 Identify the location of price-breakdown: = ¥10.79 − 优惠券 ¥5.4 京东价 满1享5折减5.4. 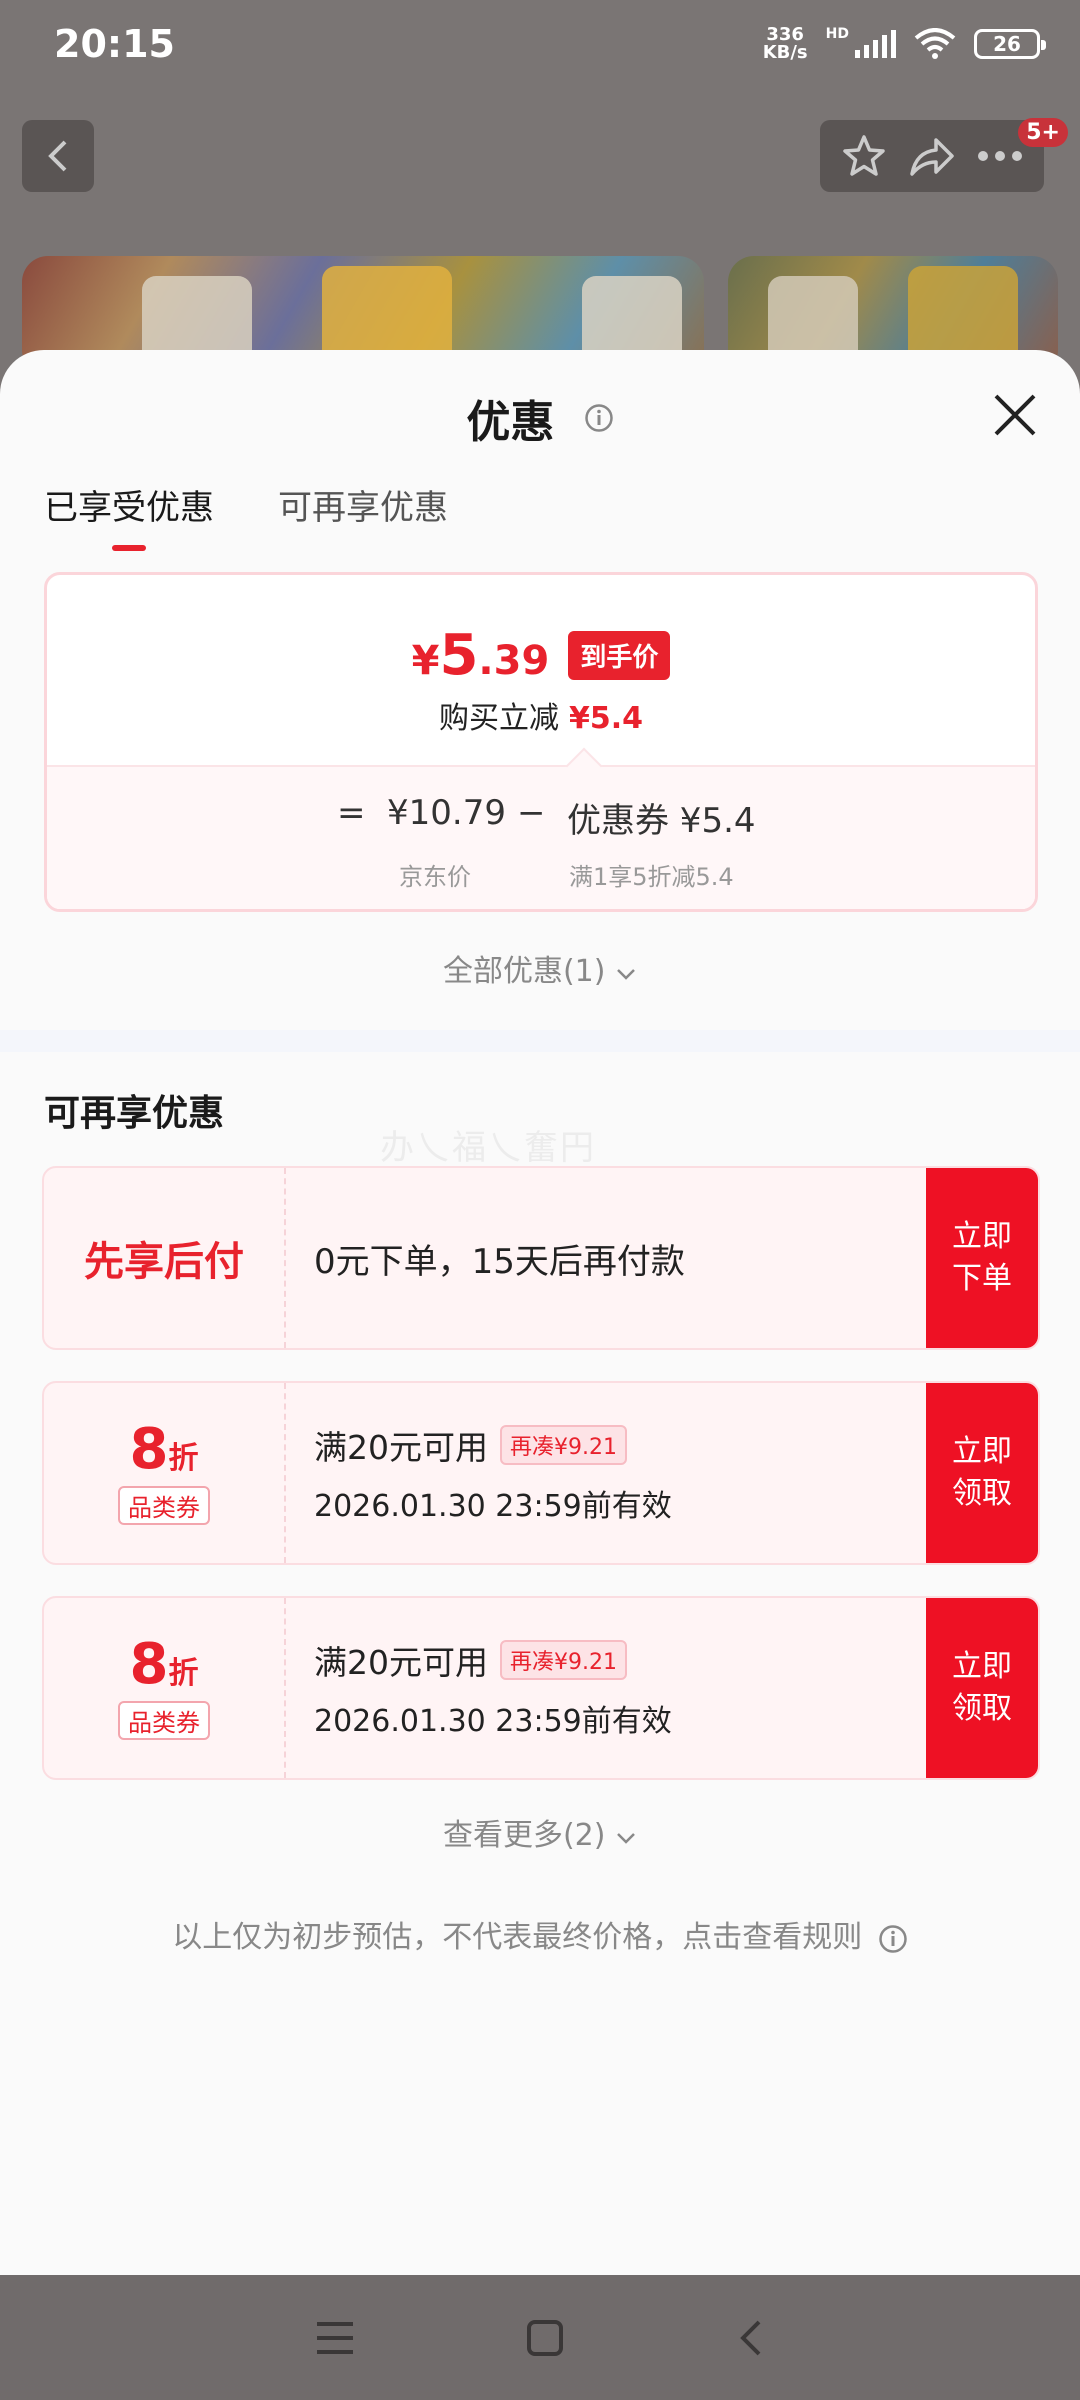
(541, 828).